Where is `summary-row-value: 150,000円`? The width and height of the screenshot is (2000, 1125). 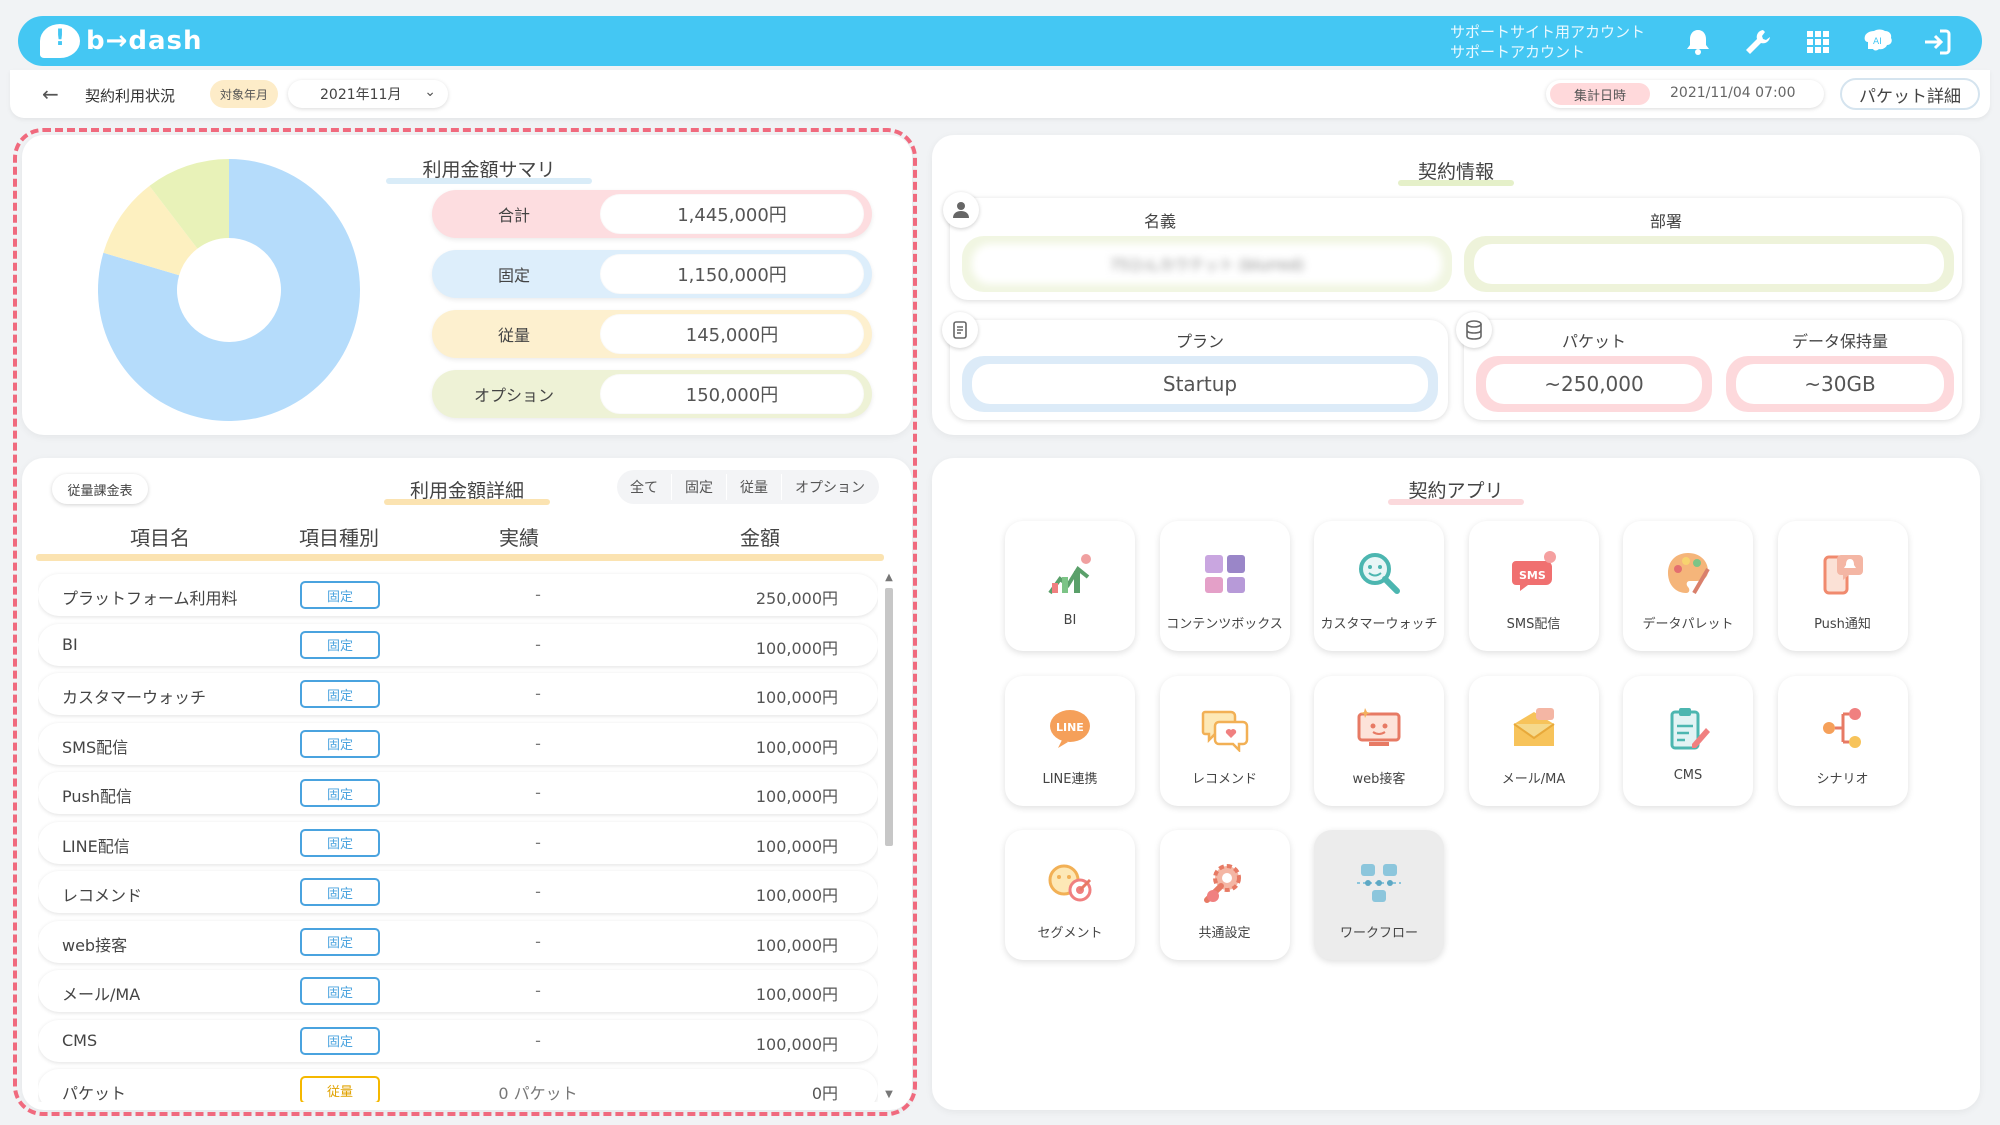
summary-row-value: 150,000円 is located at coordinates (732, 394).